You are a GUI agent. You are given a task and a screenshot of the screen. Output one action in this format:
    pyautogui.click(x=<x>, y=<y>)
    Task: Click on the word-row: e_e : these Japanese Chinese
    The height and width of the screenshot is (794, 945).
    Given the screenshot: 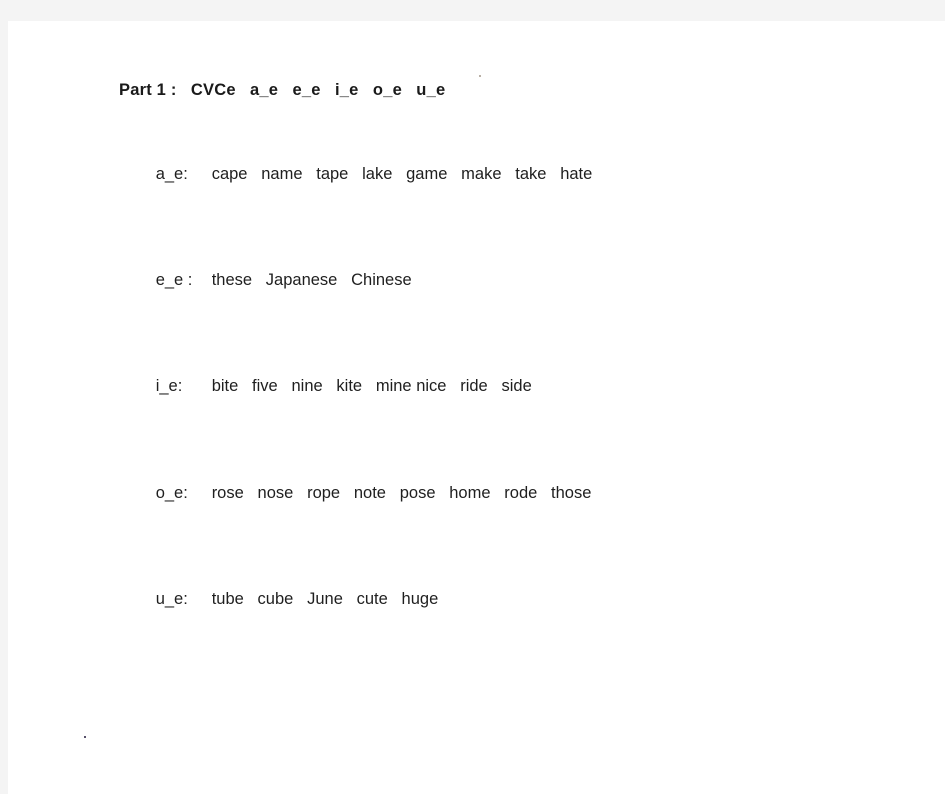 What is the action you would take?
    pyautogui.click(x=514, y=280)
    